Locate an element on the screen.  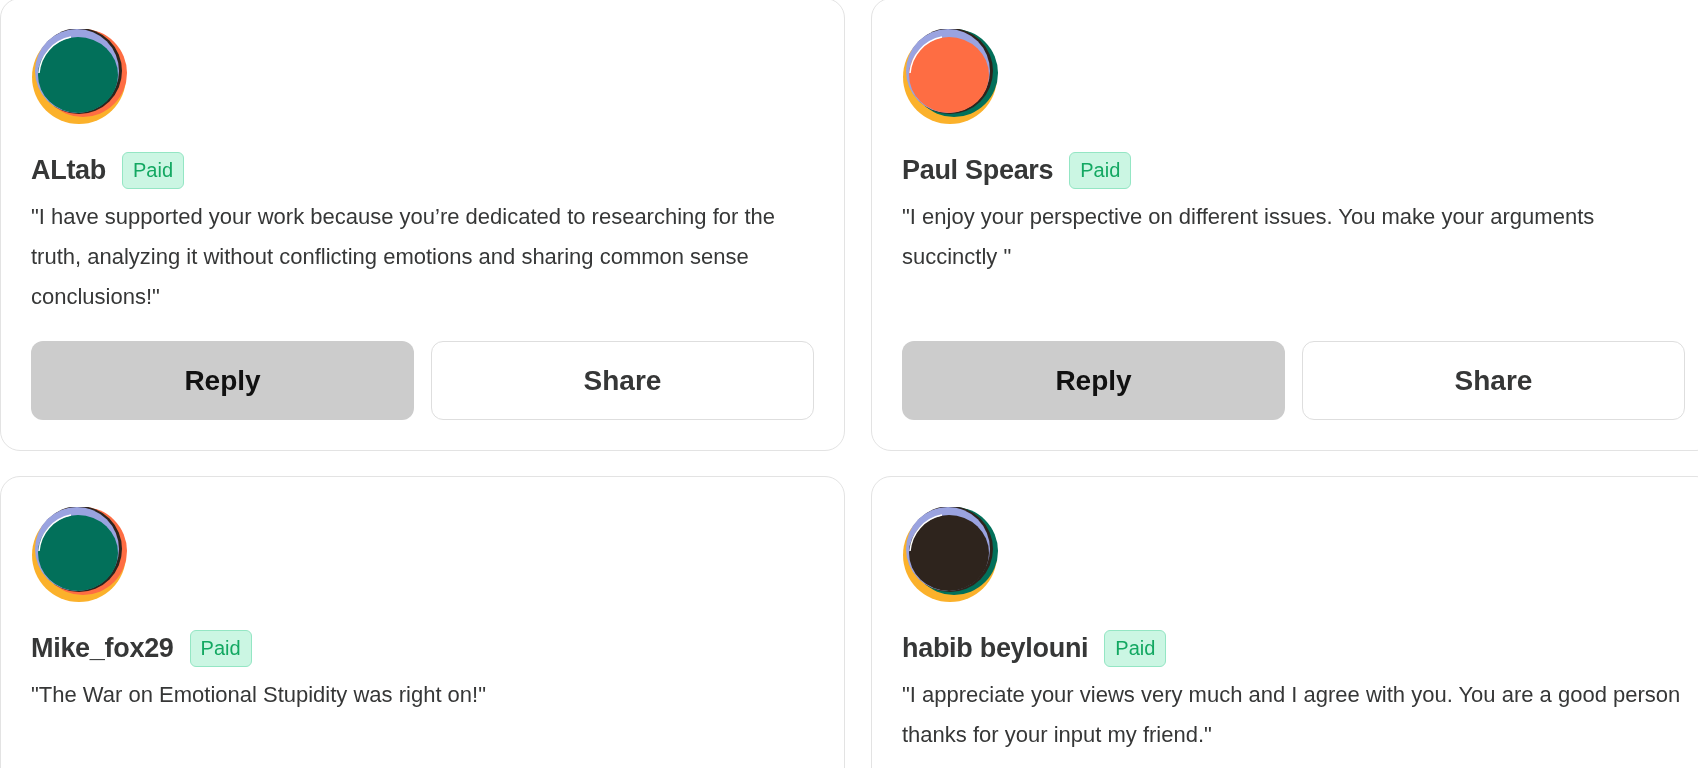
comment-text: "I have supported your work because you’re dedicated to researching for the truth, analyzing it without conflicting emotions and sharing common sense conclusions!" is located at coordinates (404, 257).